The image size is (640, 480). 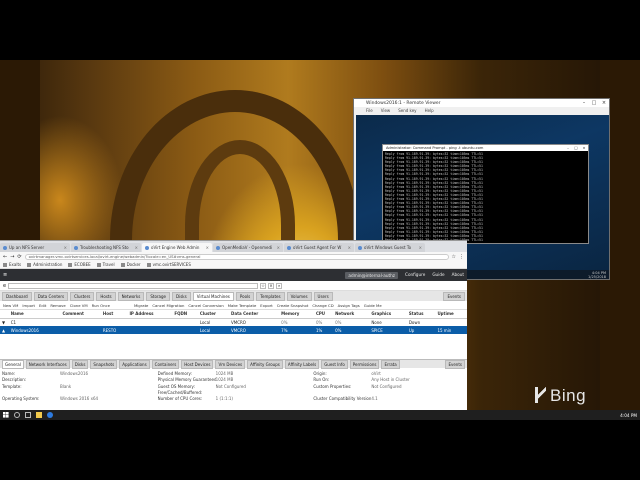 What do you see at coordinates (390, 364) in the screenshot?
I see `subtab-errata: Errata` at bounding box center [390, 364].